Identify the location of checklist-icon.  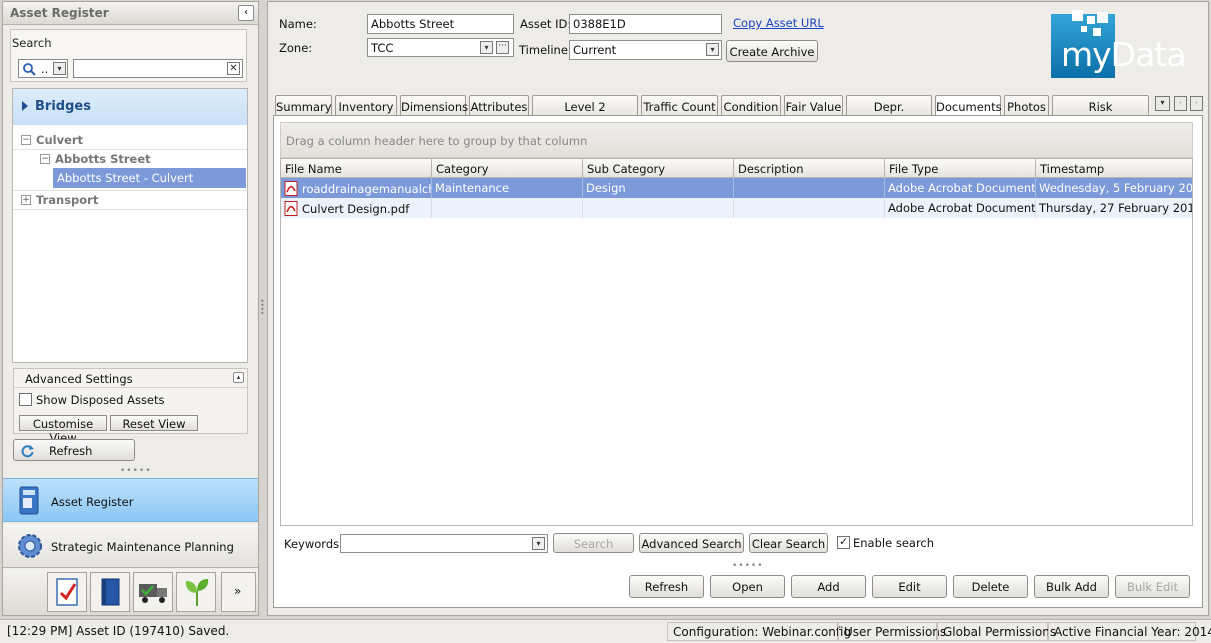
(67, 592).